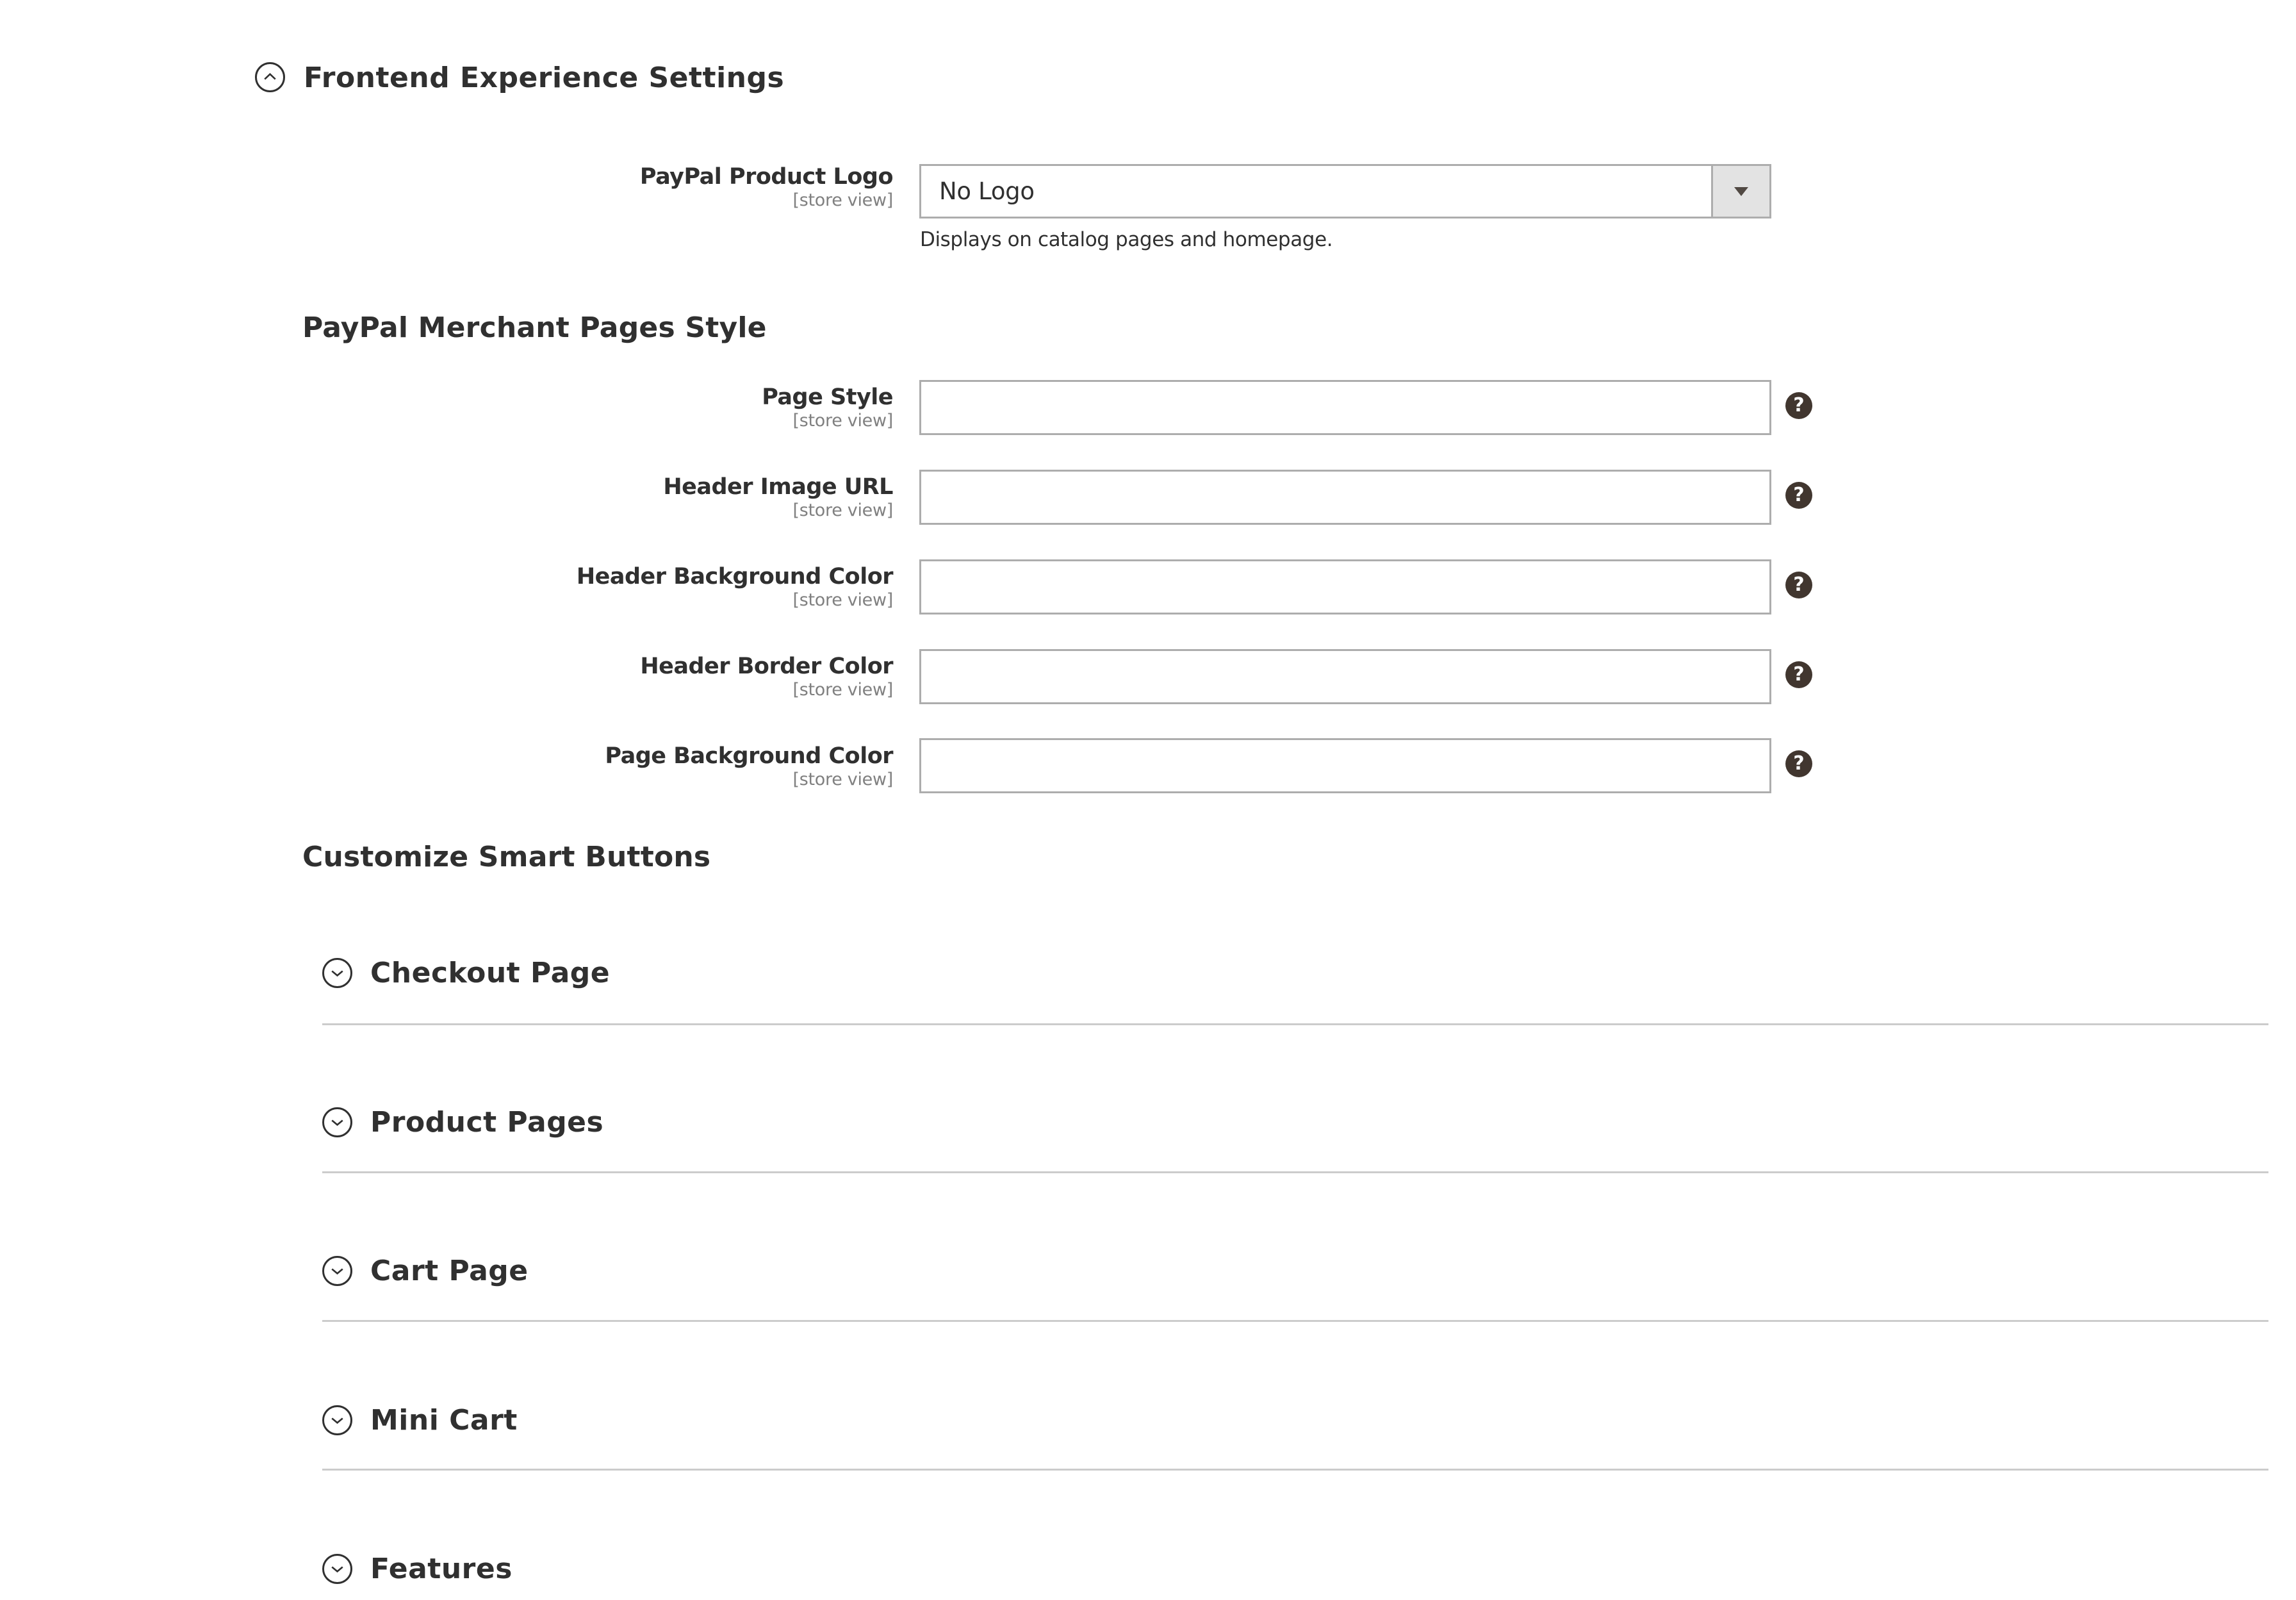  What do you see at coordinates (1798, 585) in the screenshot?
I see `header-background-color-help-icon: ?` at bounding box center [1798, 585].